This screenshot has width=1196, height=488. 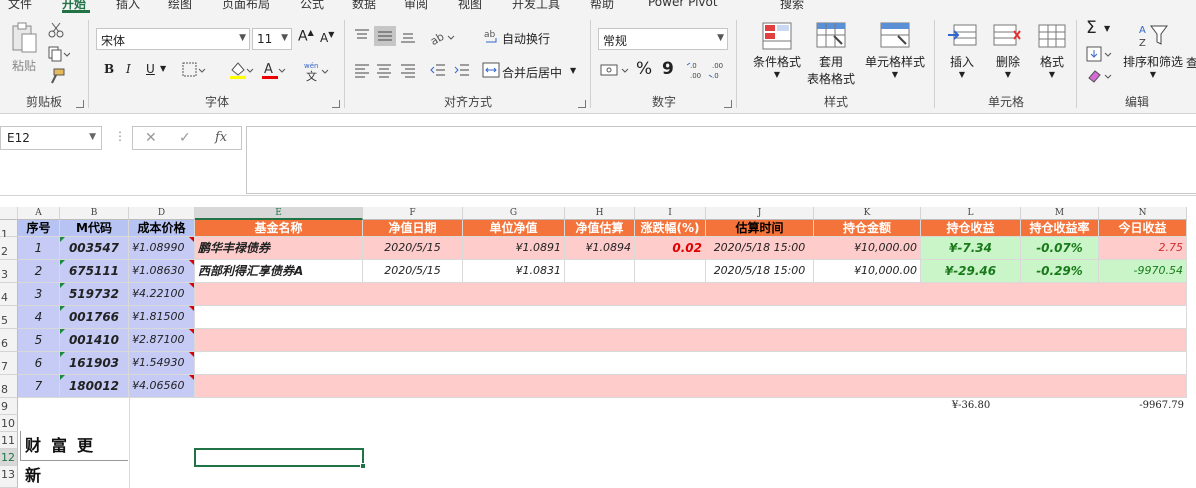 I want to click on row-header: 9, so click(x=9, y=406).